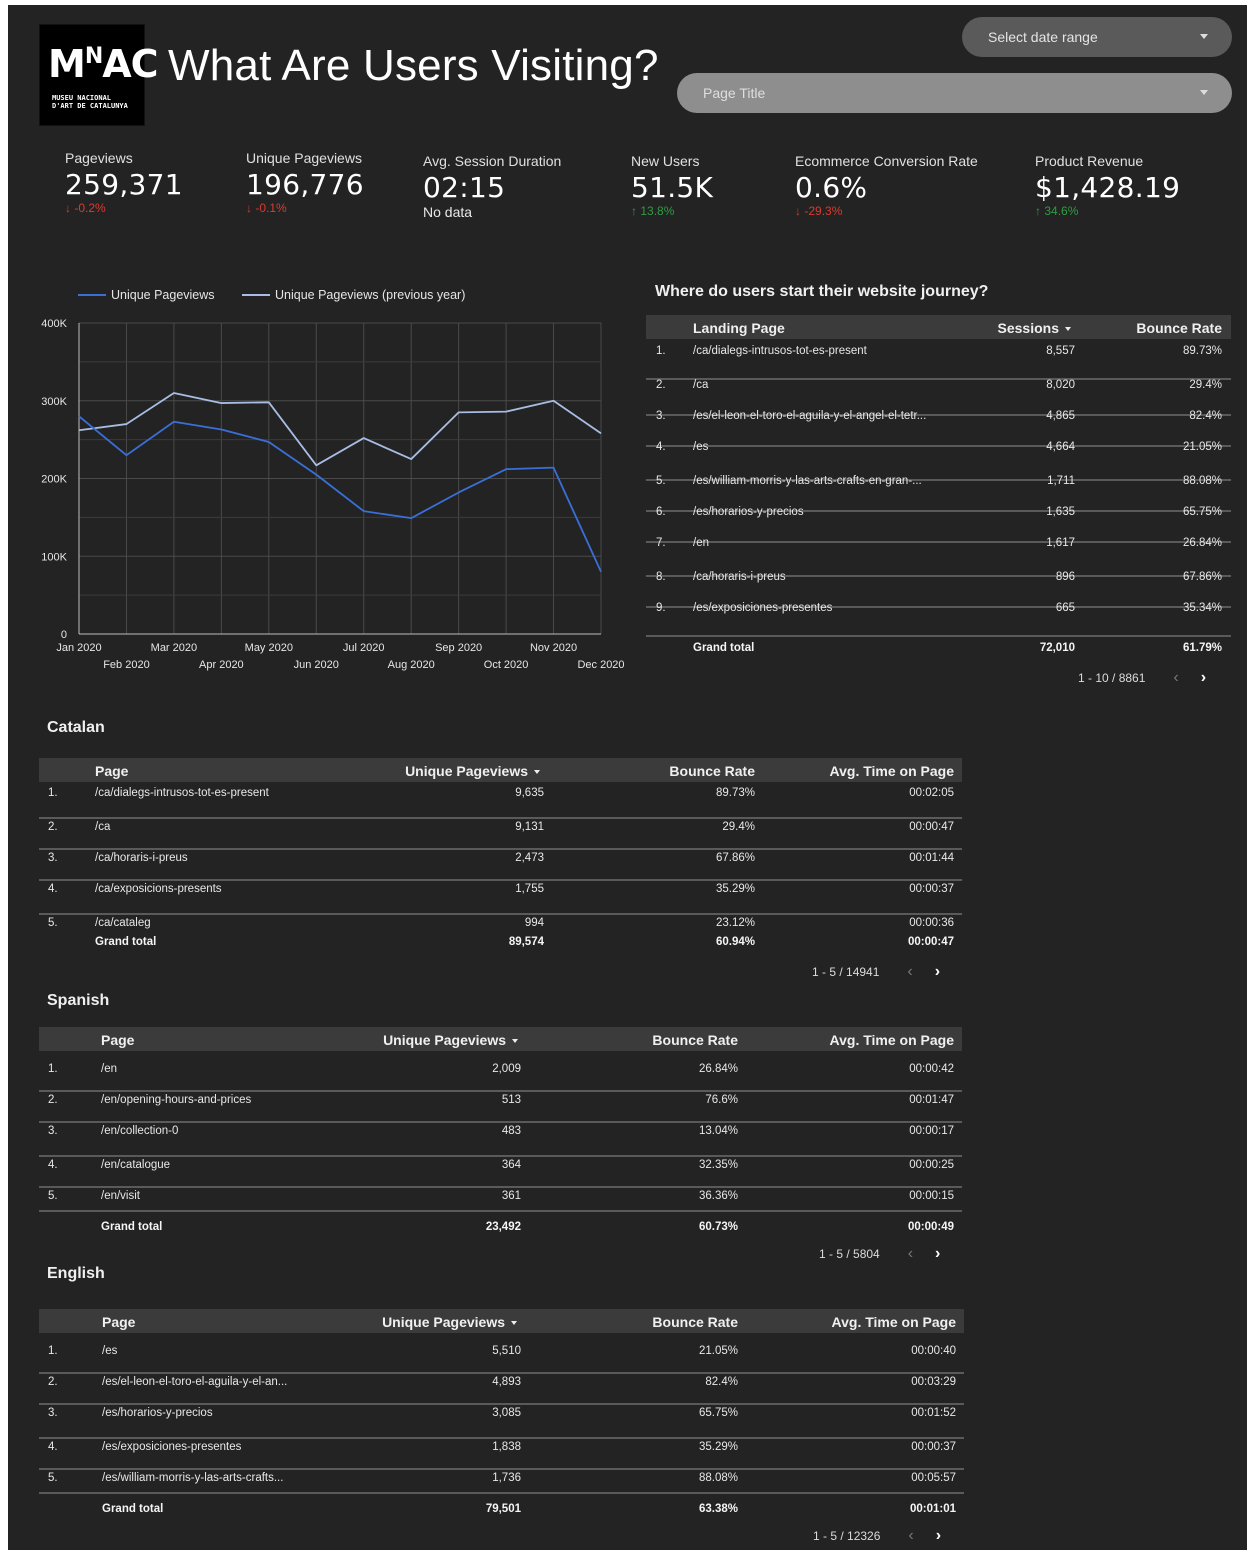 This screenshot has height=1550, width=1247. I want to click on x-tick-label: Jun 2020, so click(316, 665).